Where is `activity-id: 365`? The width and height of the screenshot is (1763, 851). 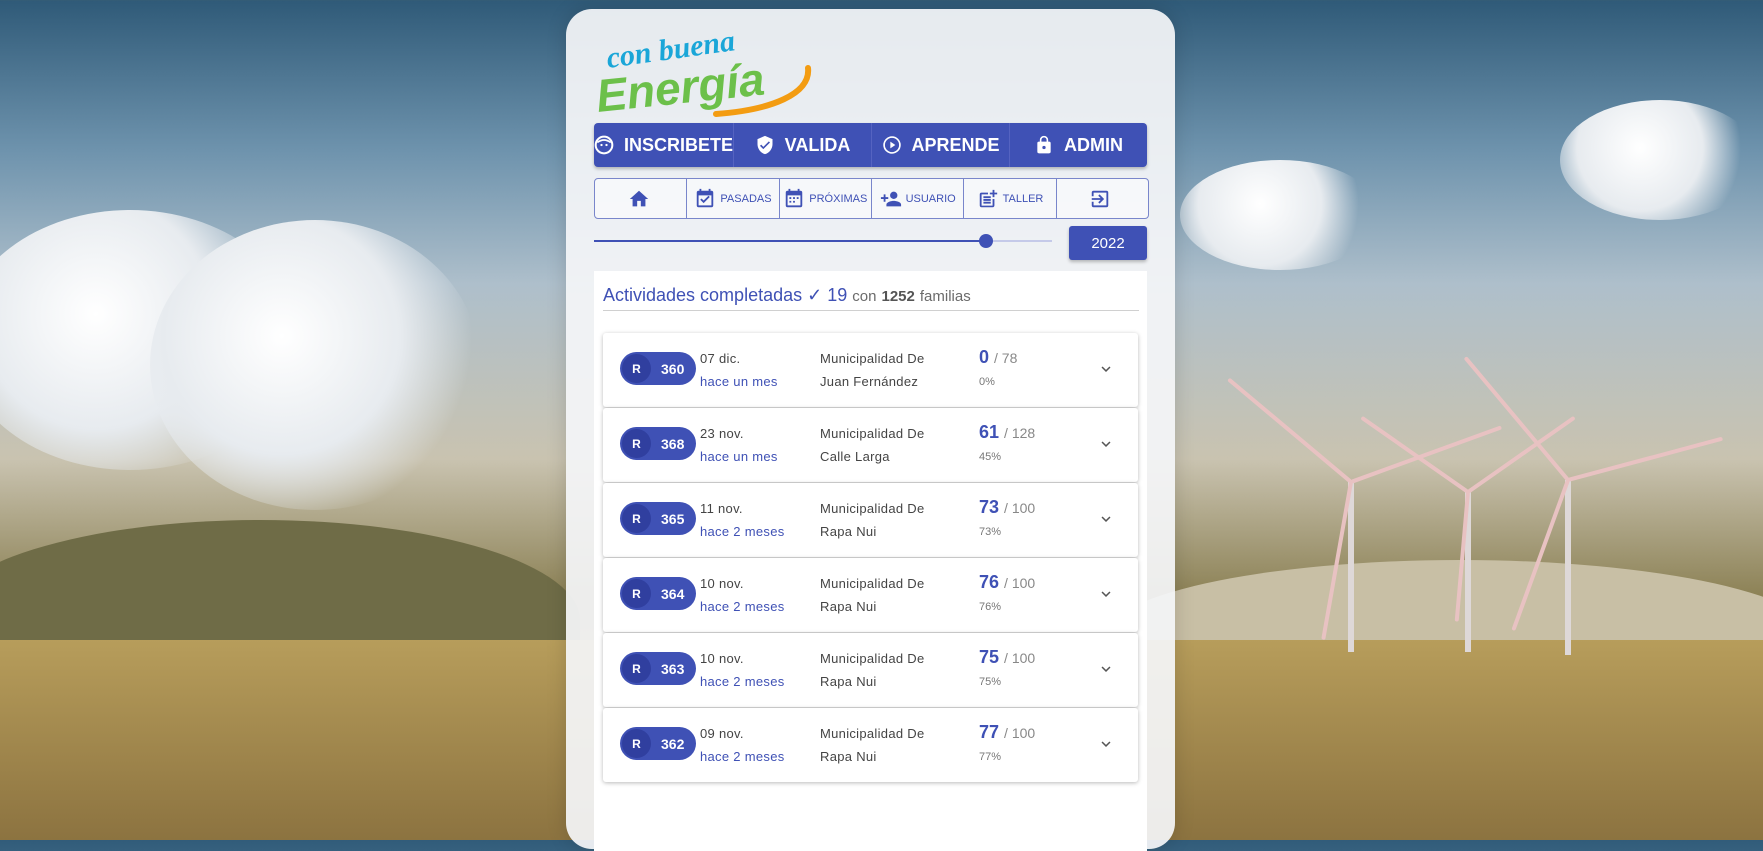
activity-id: 365 is located at coordinates (673, 518).